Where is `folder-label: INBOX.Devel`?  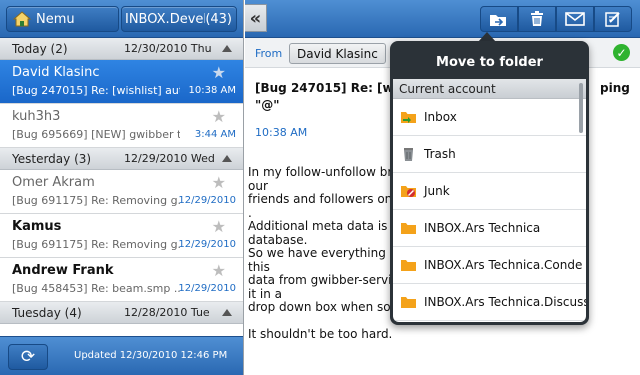 folder-label: INBOX.Devel is located at coordinates (165, 19).